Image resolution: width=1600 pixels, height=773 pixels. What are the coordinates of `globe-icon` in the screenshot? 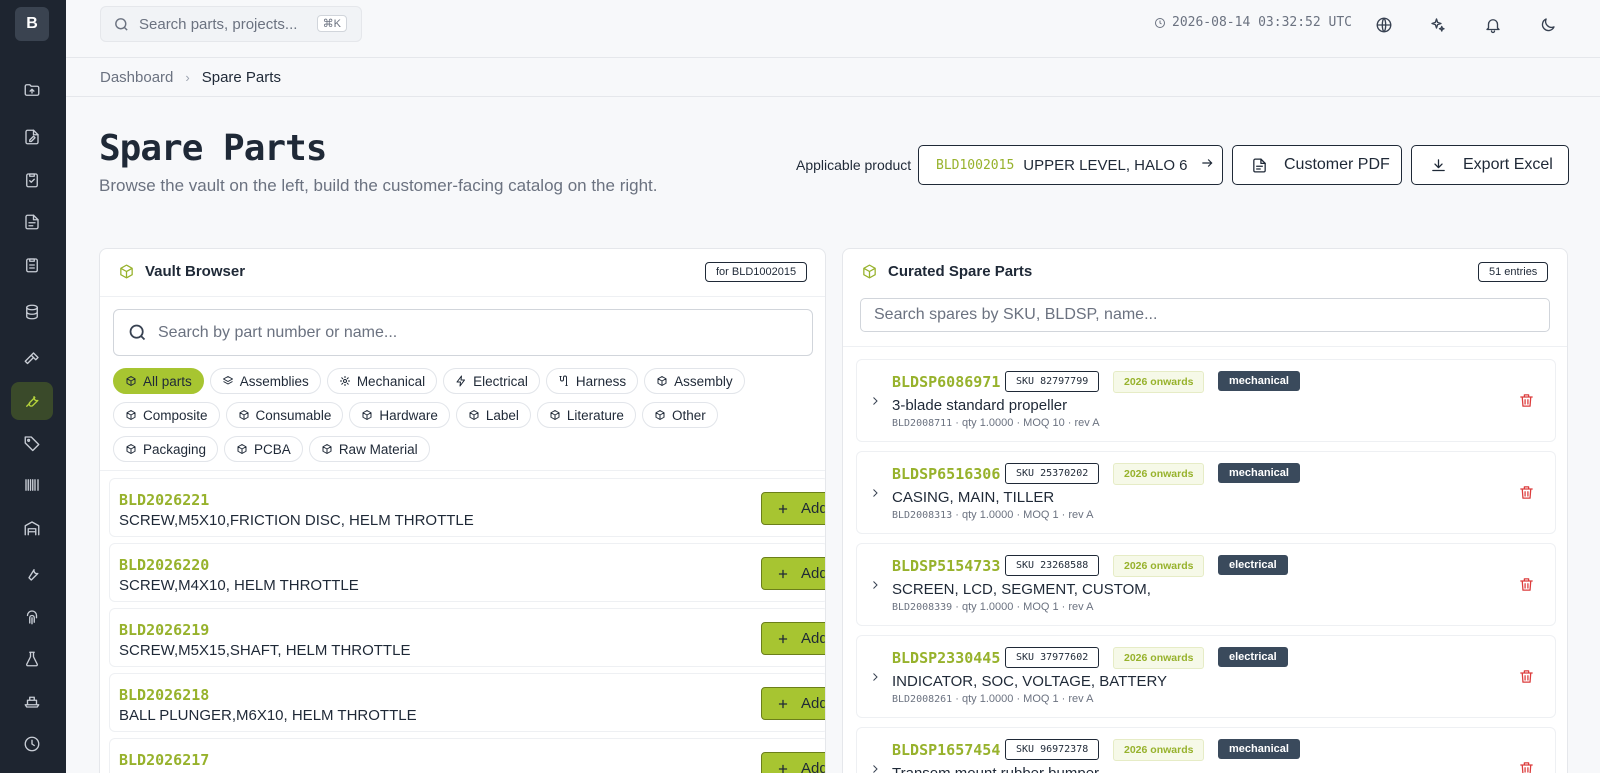 It's located at (1384, 25).